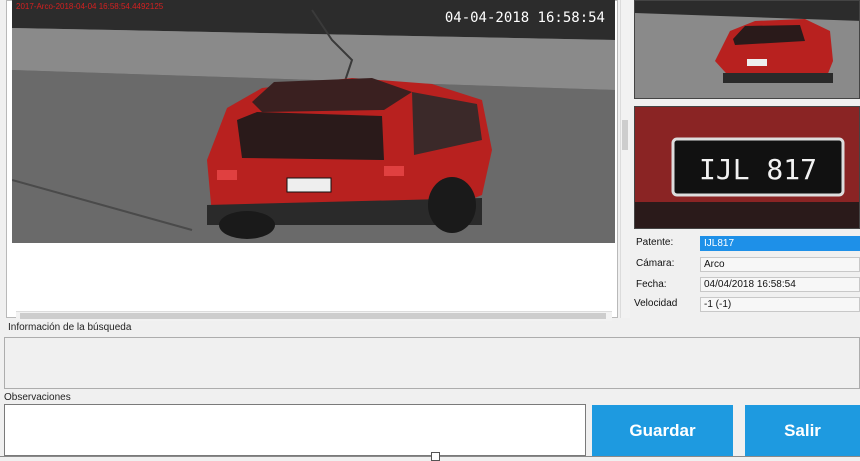  I want to click on window-bottom-border, so click(430, 456).